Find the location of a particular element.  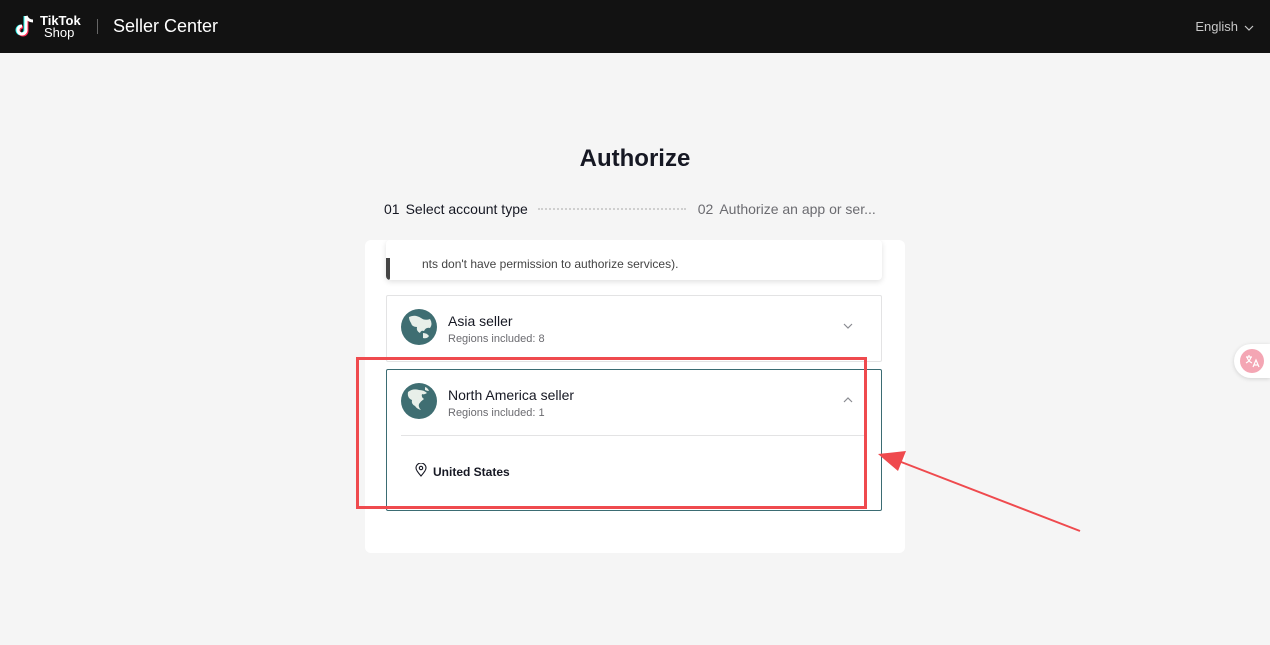

regions-count: Regions included: 1 is located at coordinates (496, 413).